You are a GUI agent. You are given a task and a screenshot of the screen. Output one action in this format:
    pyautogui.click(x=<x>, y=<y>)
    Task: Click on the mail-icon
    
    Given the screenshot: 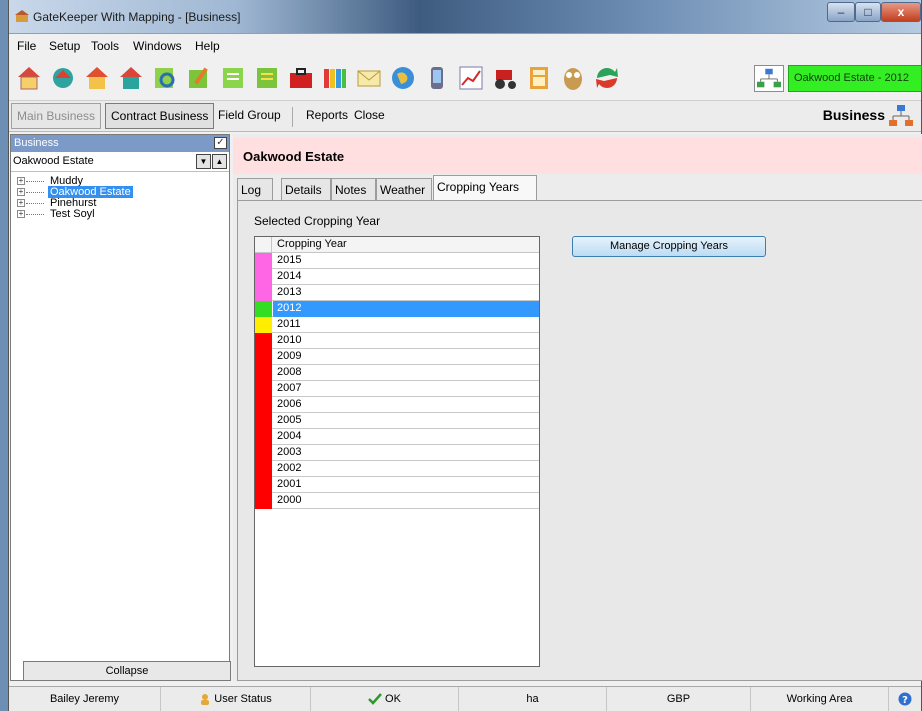 What is the action you would take?
    pyautogui.click(x=369, y=78)
    